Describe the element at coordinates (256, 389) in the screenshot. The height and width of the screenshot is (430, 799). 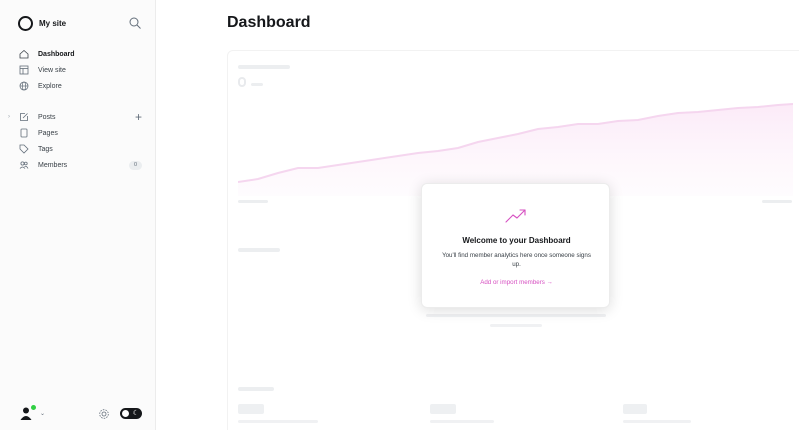
I see `engagement-label` at that location.